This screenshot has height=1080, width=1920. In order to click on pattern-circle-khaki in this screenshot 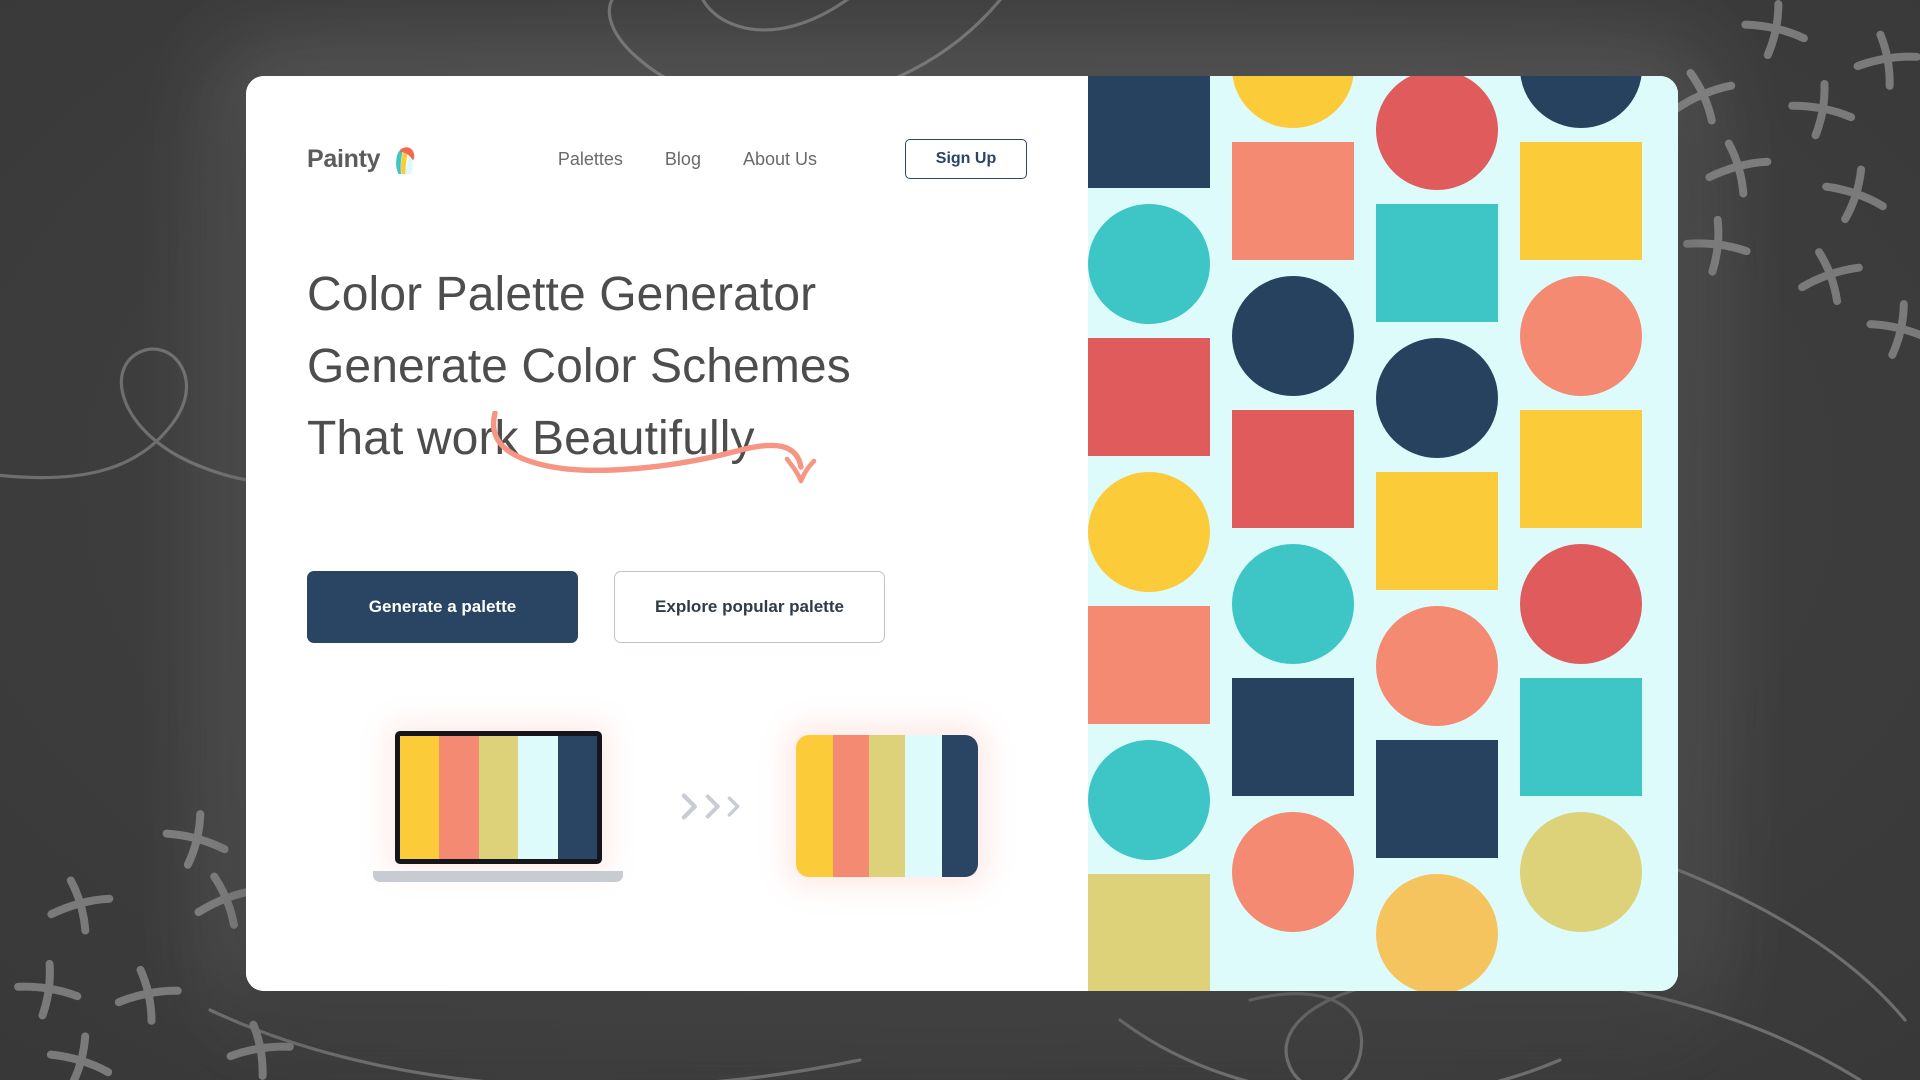, I will do `click(1581, 872)`.